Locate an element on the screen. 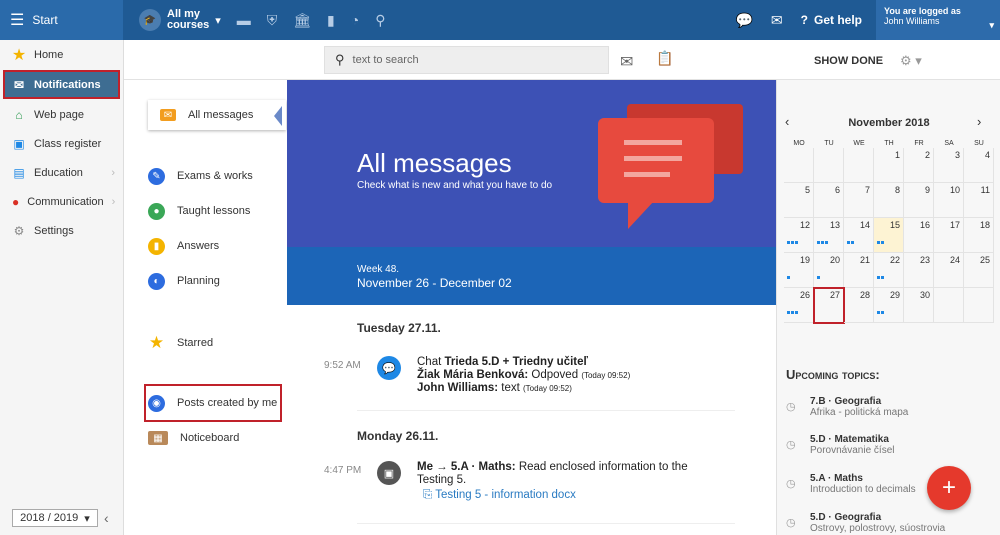 The image size is (1000, 535). question-icon: ? is located at coordinates (804, 20).